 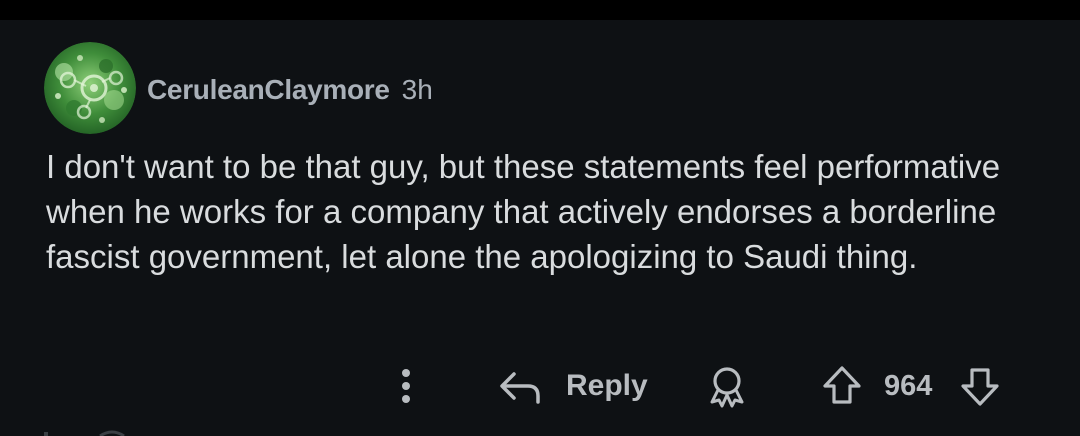 I want to click on award-icon, so click(x=727, y=387).